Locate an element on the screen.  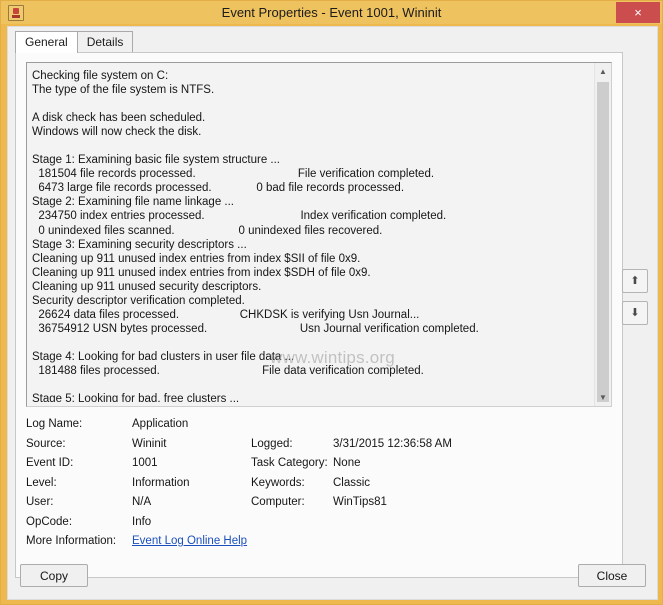
metadata-row: OpCode: Info is located at coordinates (319, 526).